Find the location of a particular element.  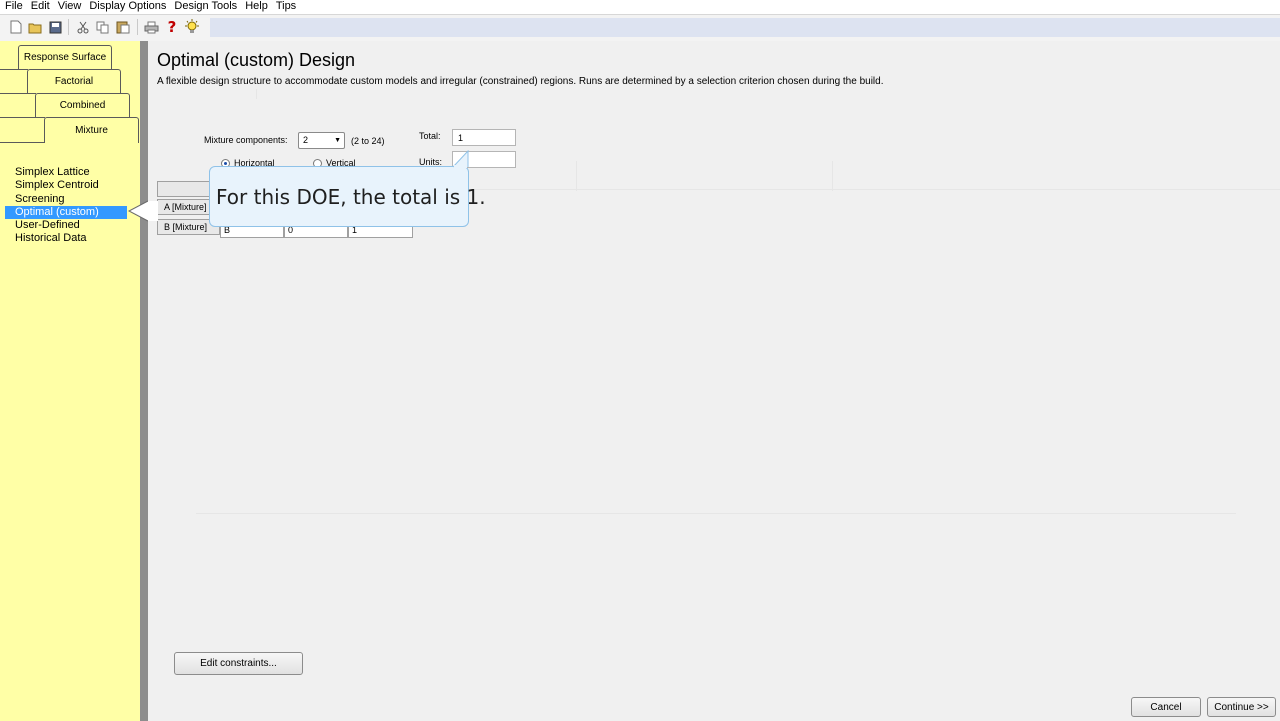

print-icon is located at coordinates (151, 27).